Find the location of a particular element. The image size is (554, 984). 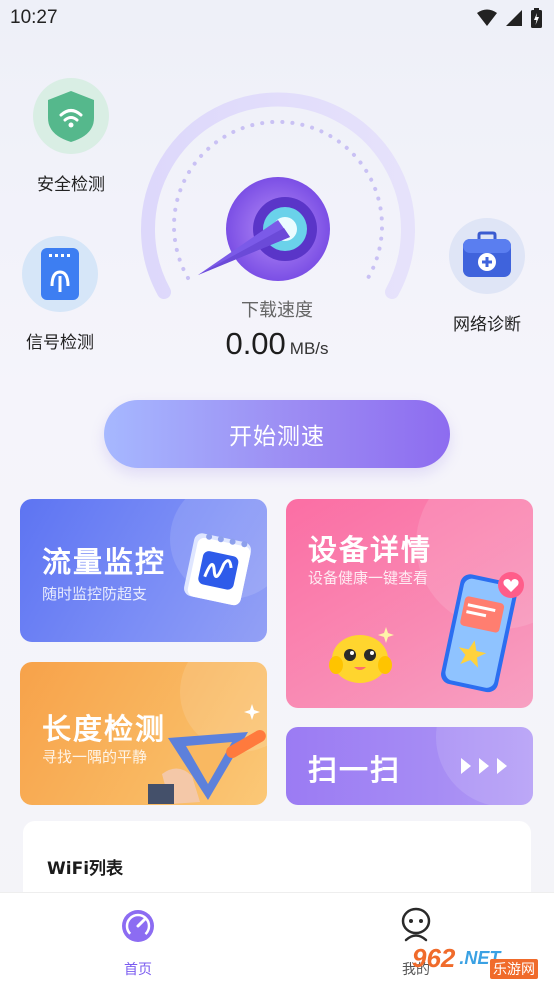

wifi-list-title: WiFi列表 is located at coordinates (85, 869).